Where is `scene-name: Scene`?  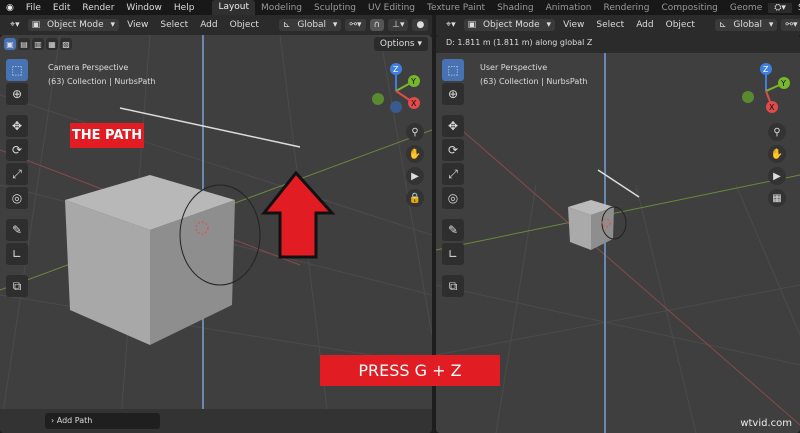
scene-name: Scene is located at coordinates (796, 8).